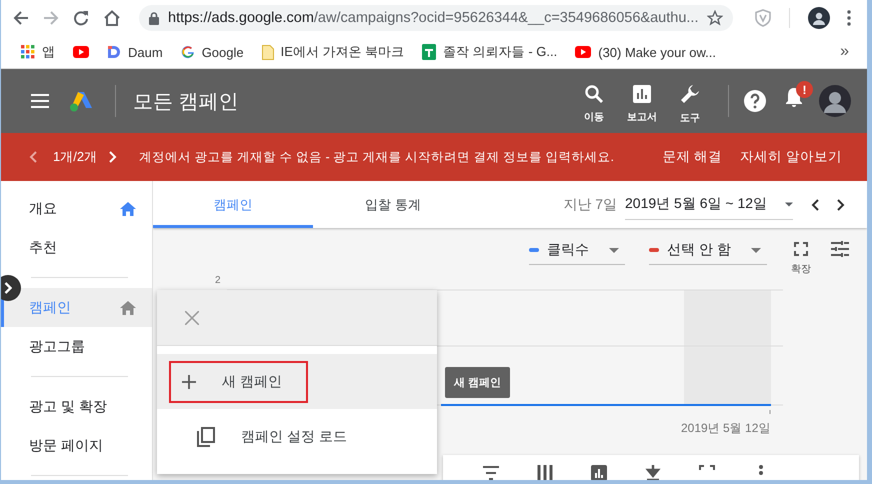  Describe the element at coordinates (189, 381) in the screenshot. I see `plus-icon` at that location.